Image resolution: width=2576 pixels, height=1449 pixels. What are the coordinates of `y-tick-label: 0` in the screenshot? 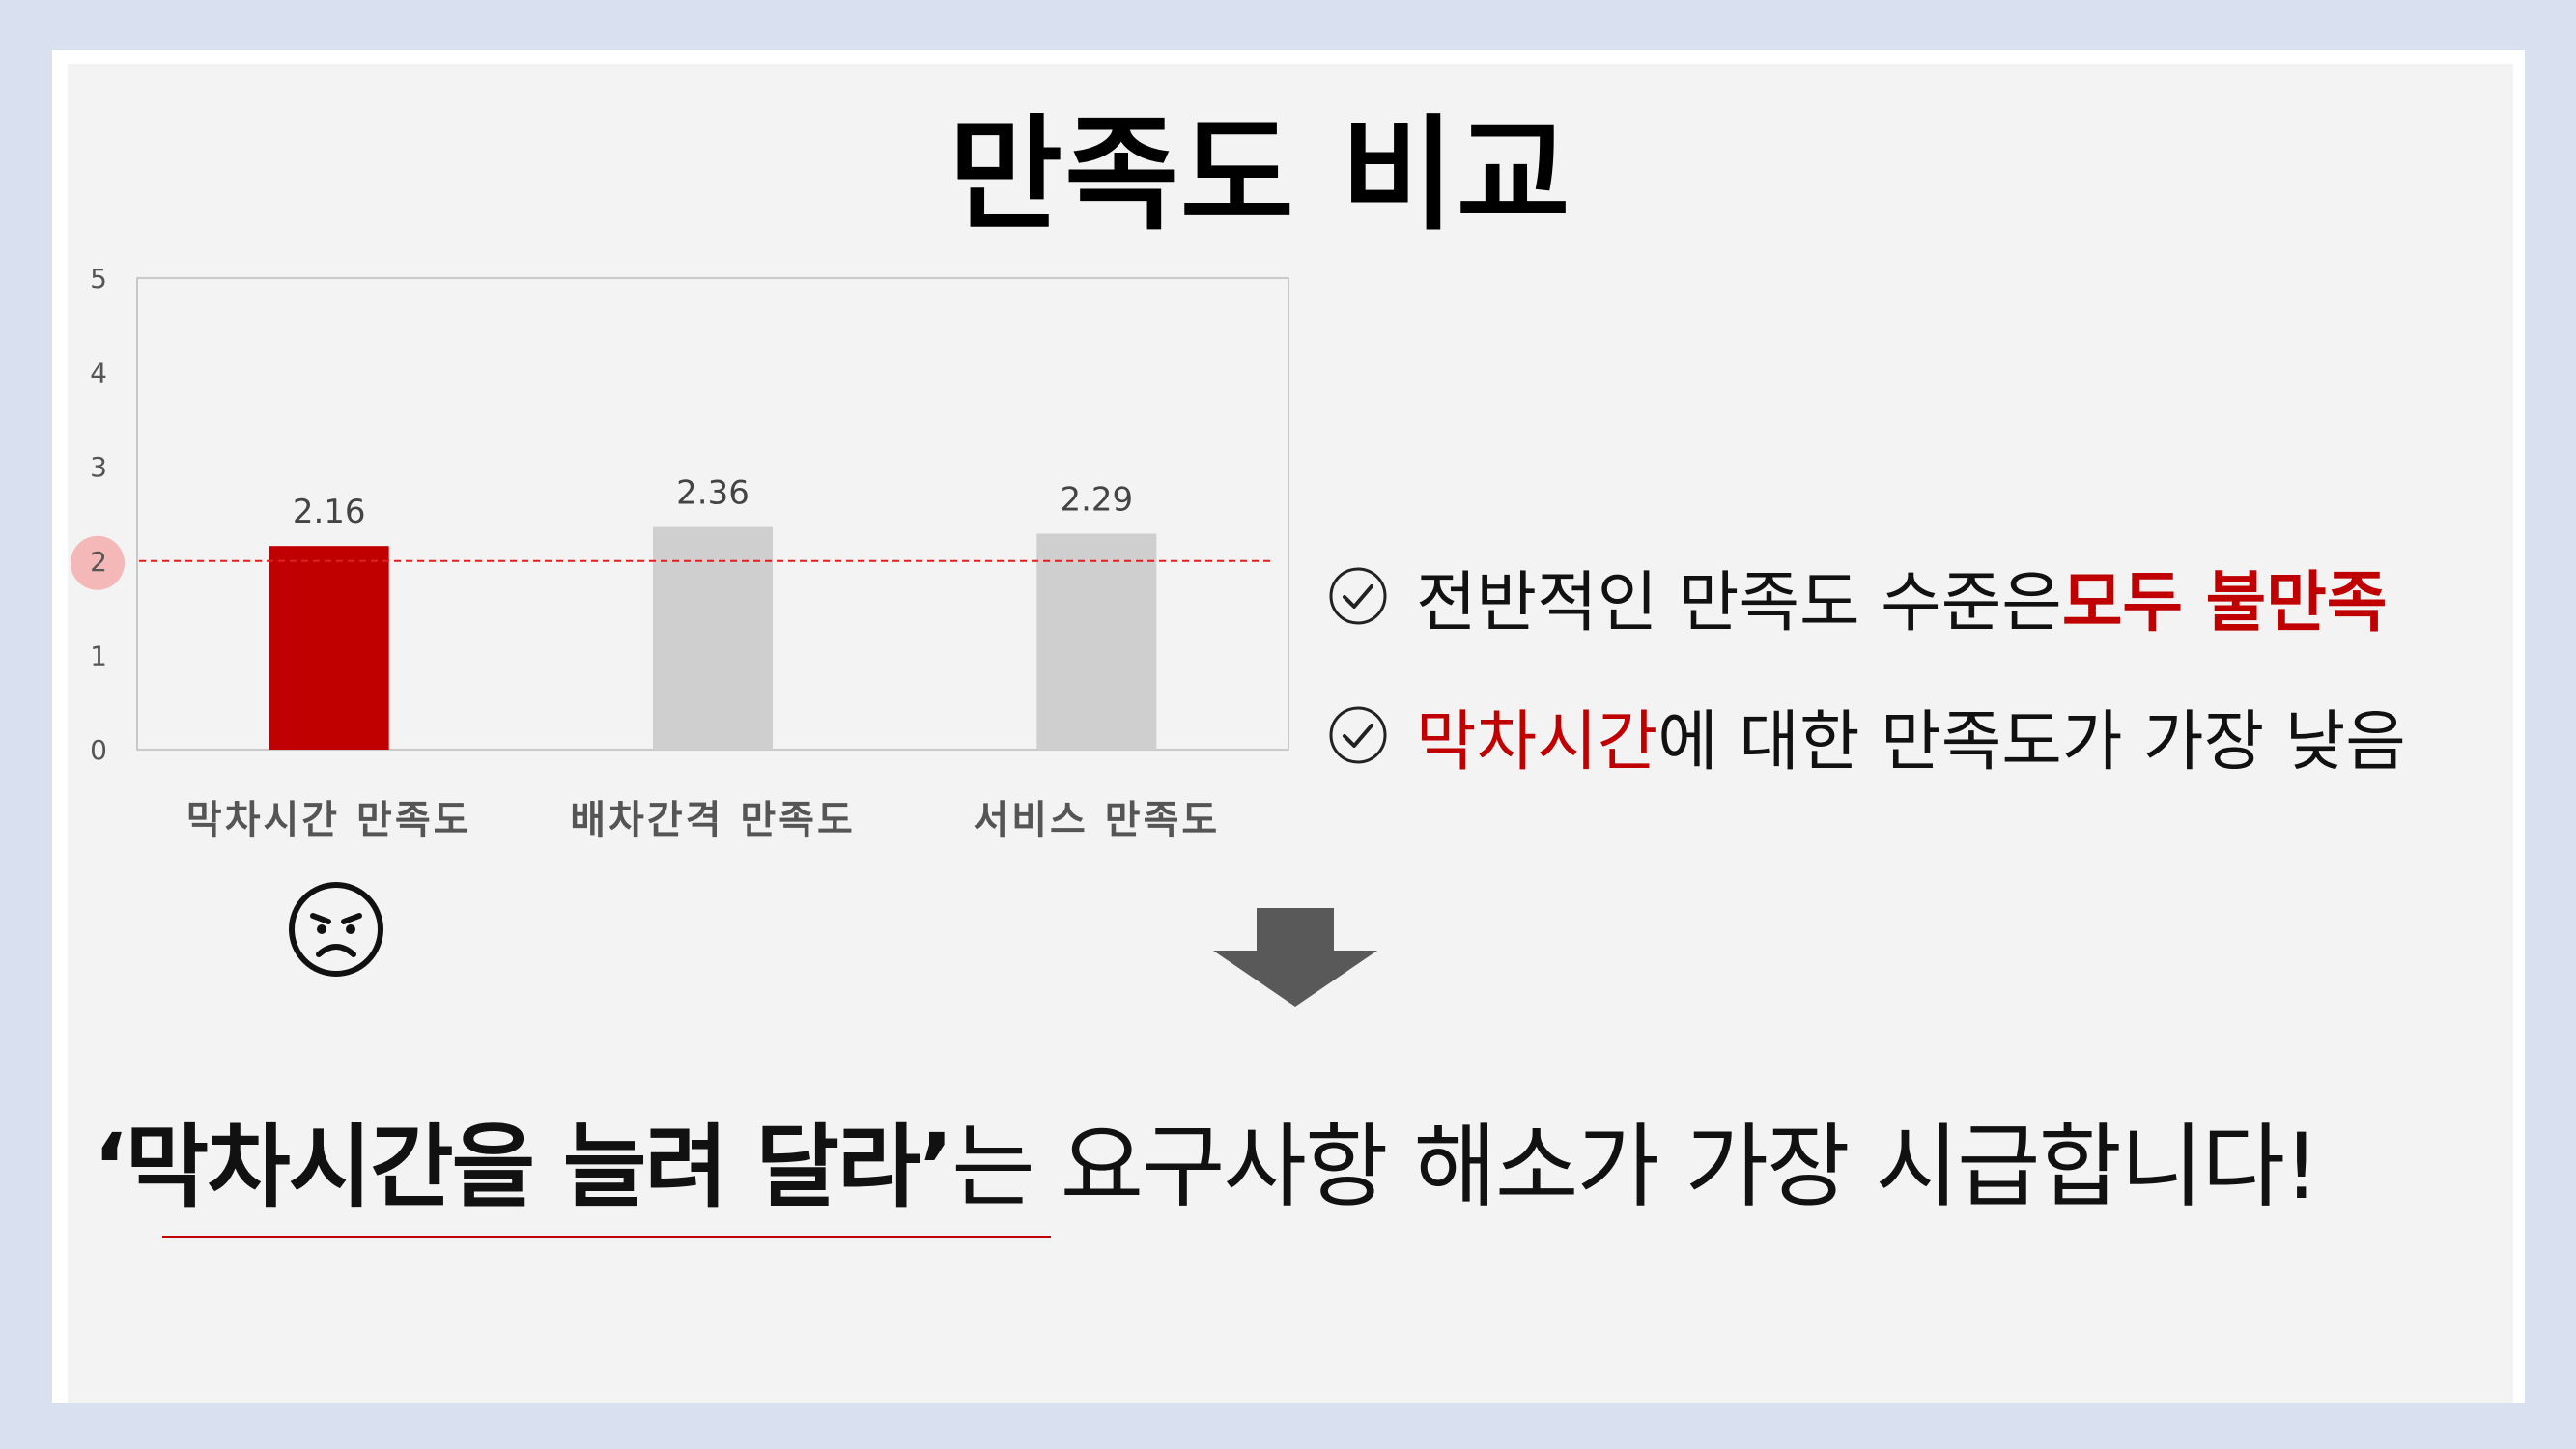 It's located at (98, 750).